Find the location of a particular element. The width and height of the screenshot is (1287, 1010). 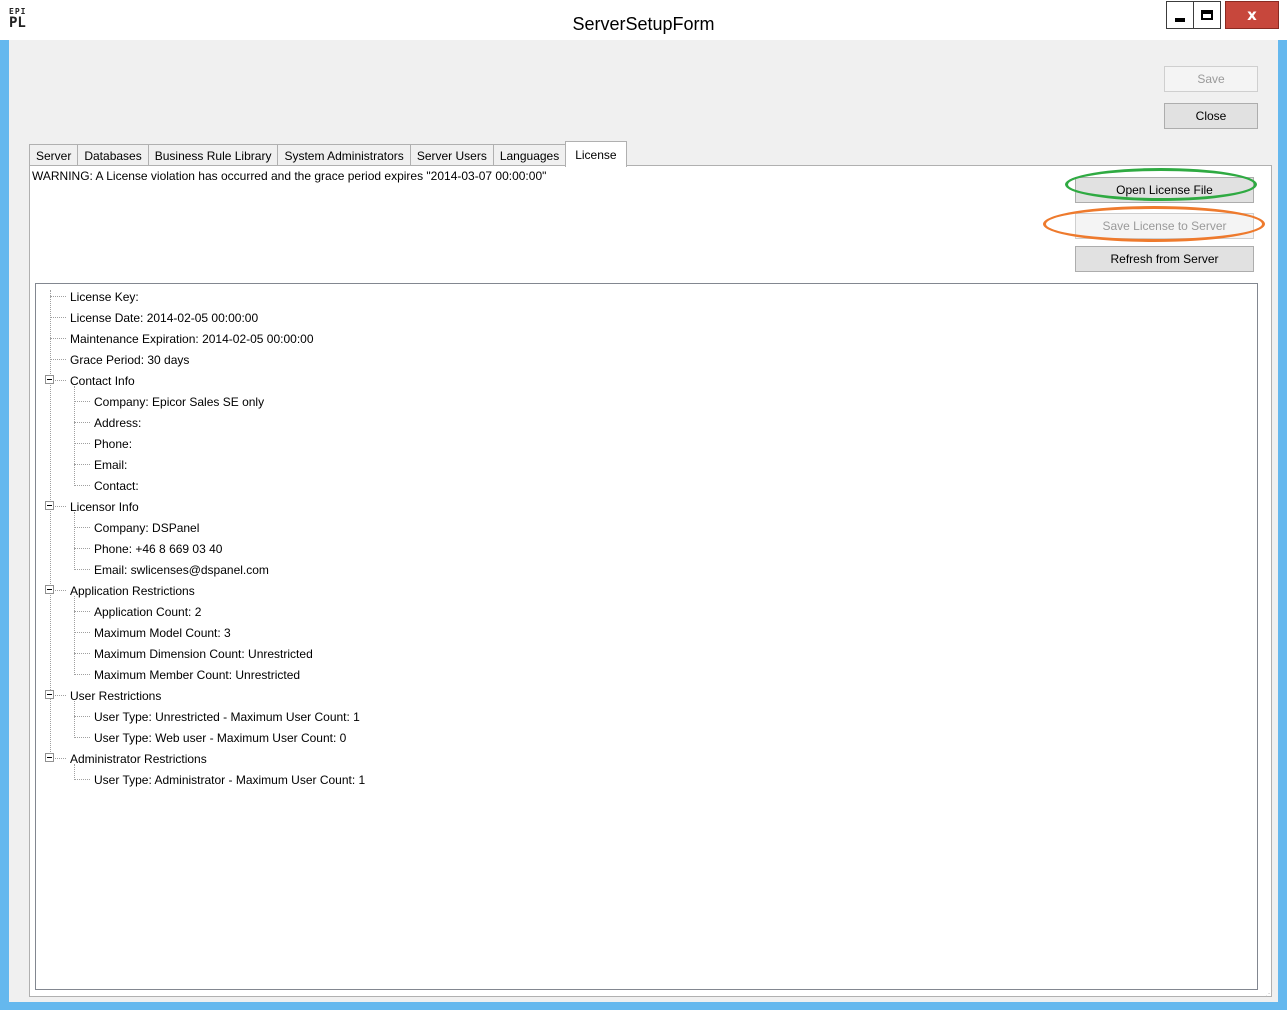

tree-leaf-node: Email: swlicenses@dspanel.com is located at coordinates (180, 569).